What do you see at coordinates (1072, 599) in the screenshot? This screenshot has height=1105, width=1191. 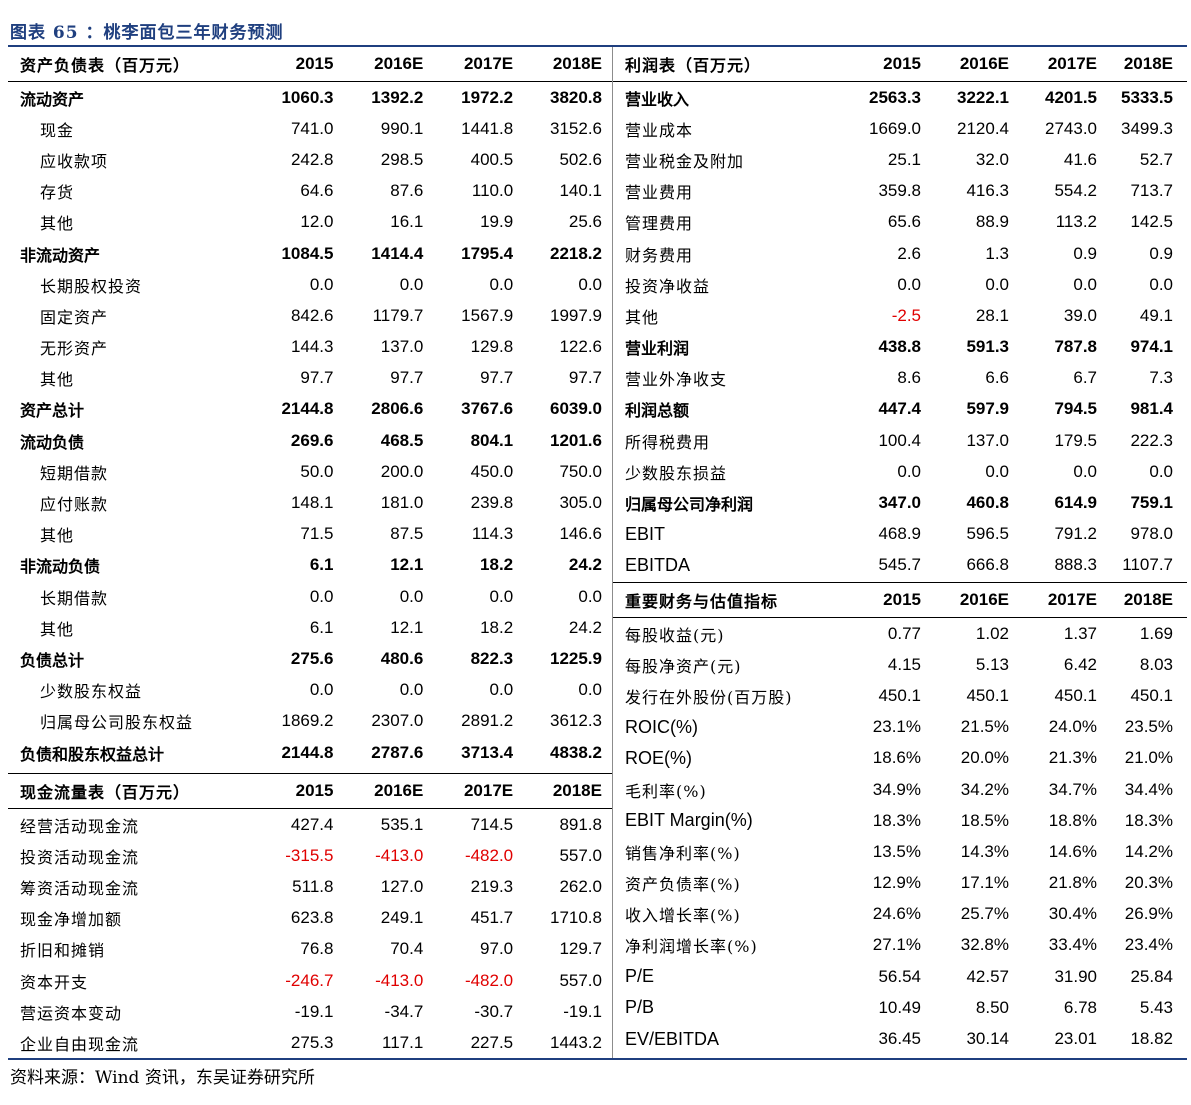 I see `header-year: 2017E` at bounding box center [1072, 599].